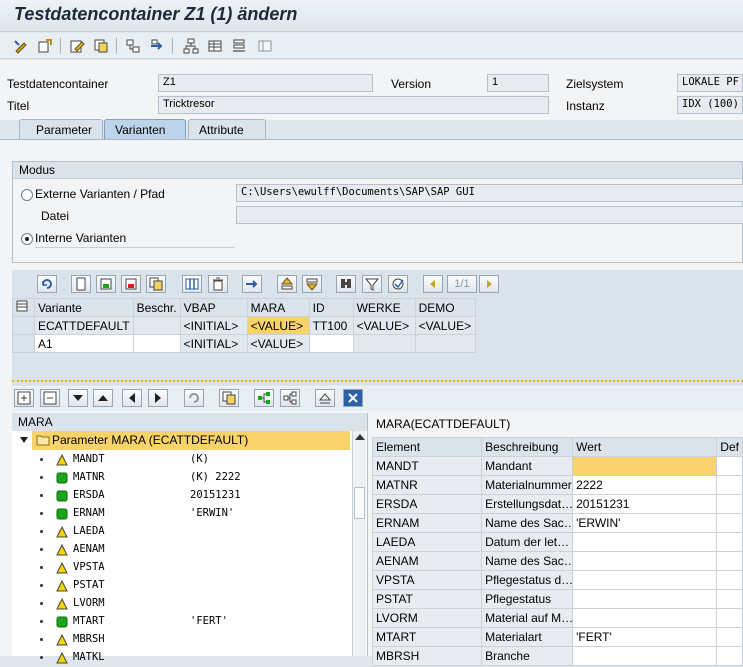 Image resolution: width=743 pixels, height=667 pixels. What do you see at coordinates (145, 129) in the screenshot?
I see `tab-varianten: Varianten` at bounding box center [145, 129].